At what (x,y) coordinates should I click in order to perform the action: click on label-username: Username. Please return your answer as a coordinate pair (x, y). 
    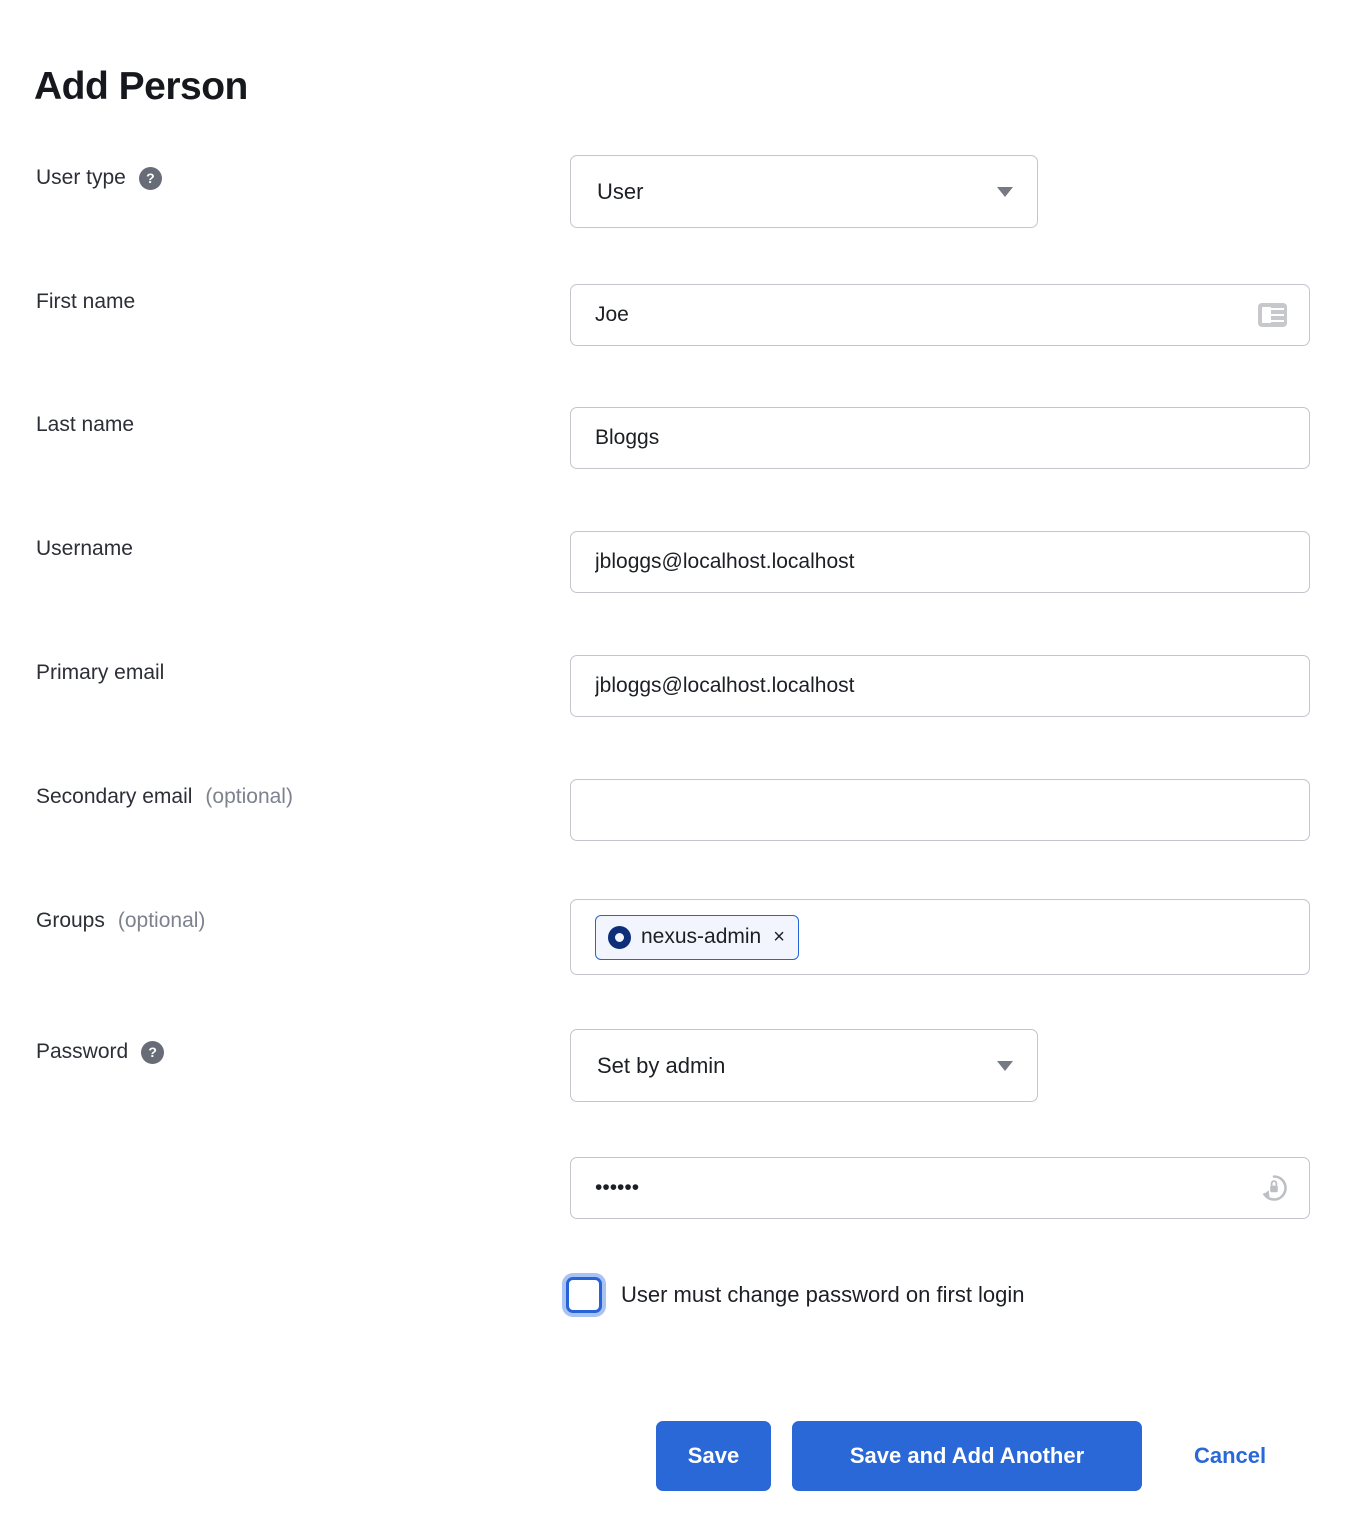
    Looking at the image, I should click on (84, 549).